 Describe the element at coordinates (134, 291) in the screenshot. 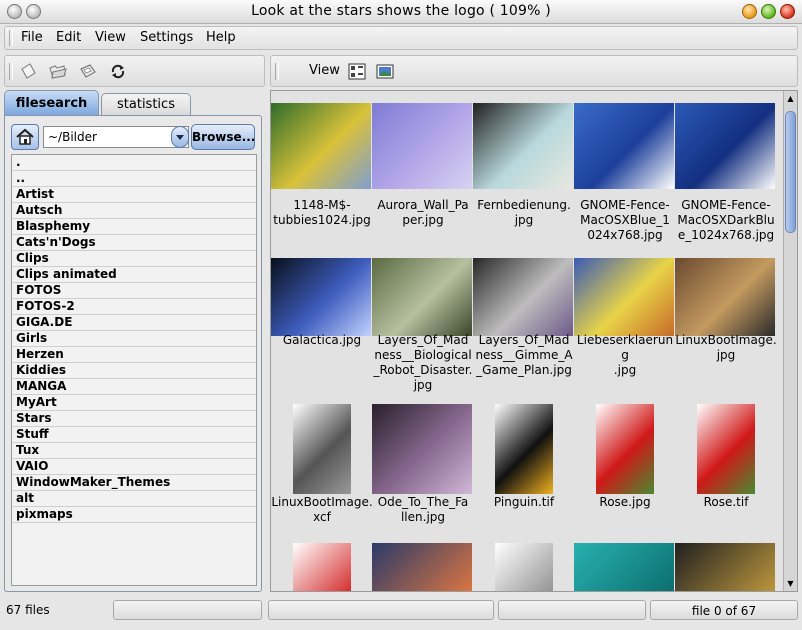

I see `directory-item: FOTOS` at that location.